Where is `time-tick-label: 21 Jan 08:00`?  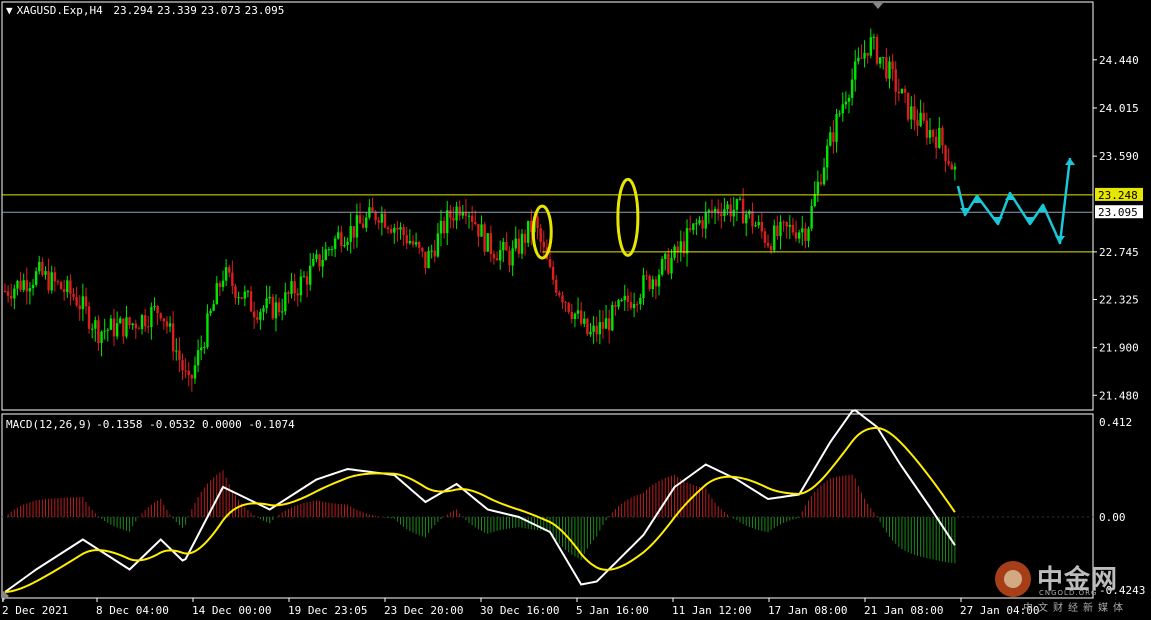
time-tick-label: 21 Jan 08:00 is located at coordinates (903, 610).